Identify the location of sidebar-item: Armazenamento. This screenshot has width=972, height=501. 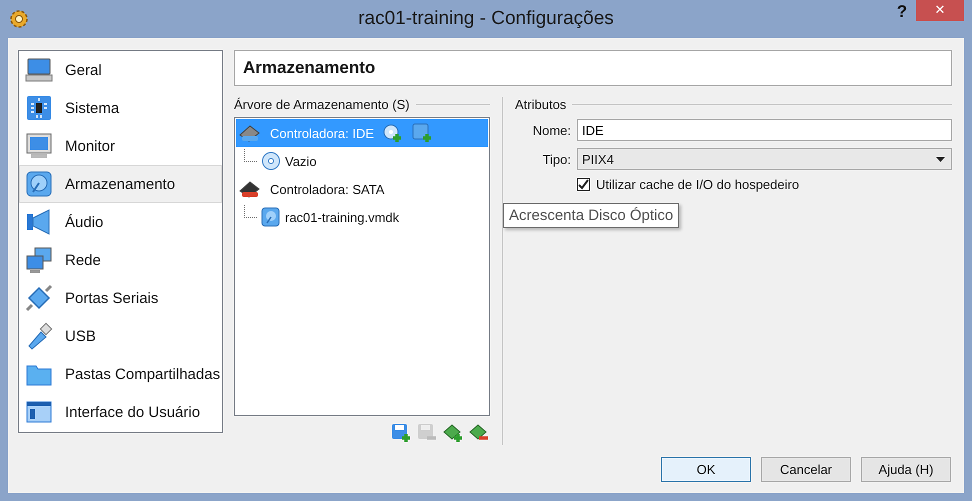
(120, 184).